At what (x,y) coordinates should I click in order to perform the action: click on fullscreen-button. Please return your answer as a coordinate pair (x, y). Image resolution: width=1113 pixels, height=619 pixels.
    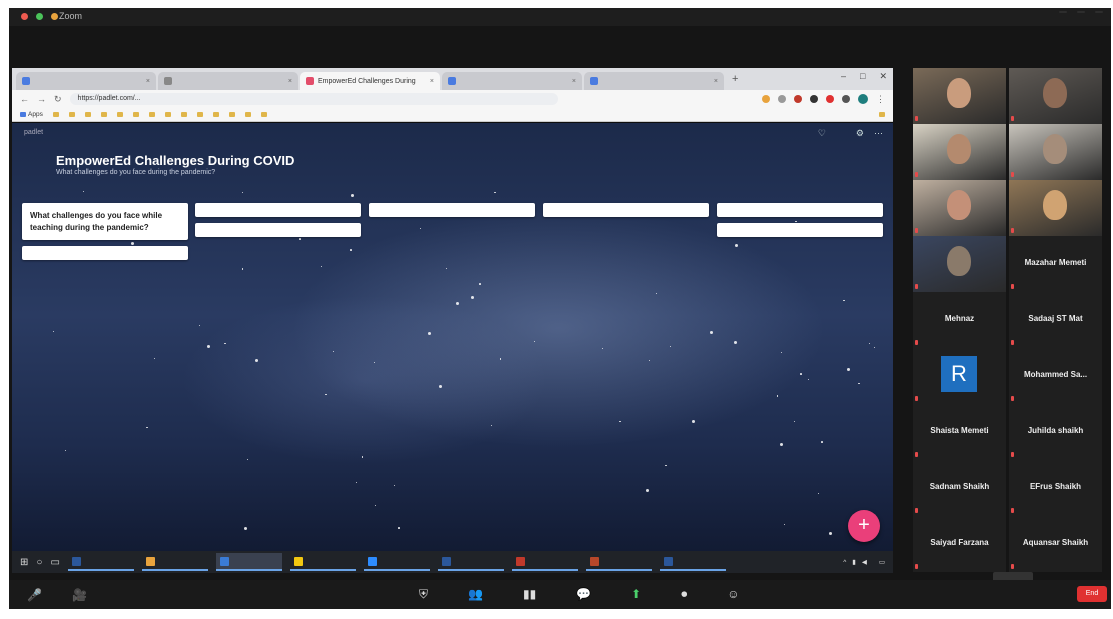
    Looking at the image, I should click on (1099, 12).